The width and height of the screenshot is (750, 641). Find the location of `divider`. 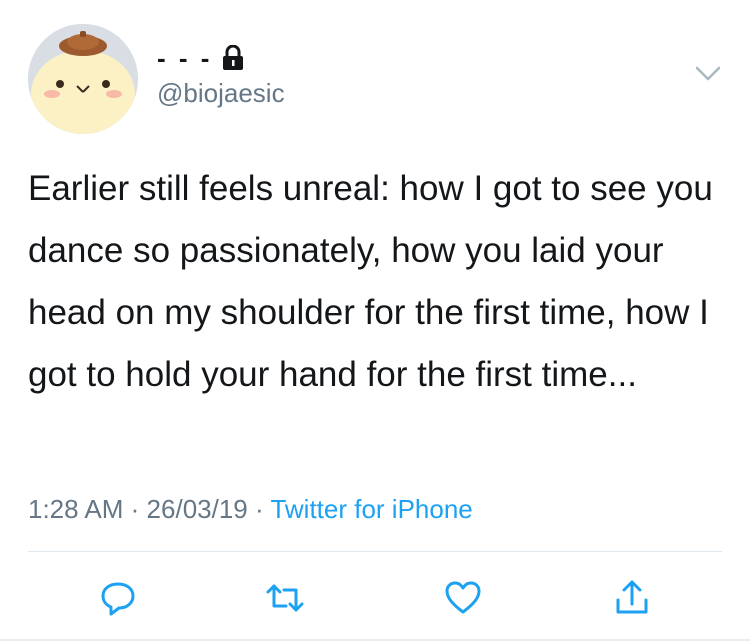

divider is located at coordinates (375, 551).